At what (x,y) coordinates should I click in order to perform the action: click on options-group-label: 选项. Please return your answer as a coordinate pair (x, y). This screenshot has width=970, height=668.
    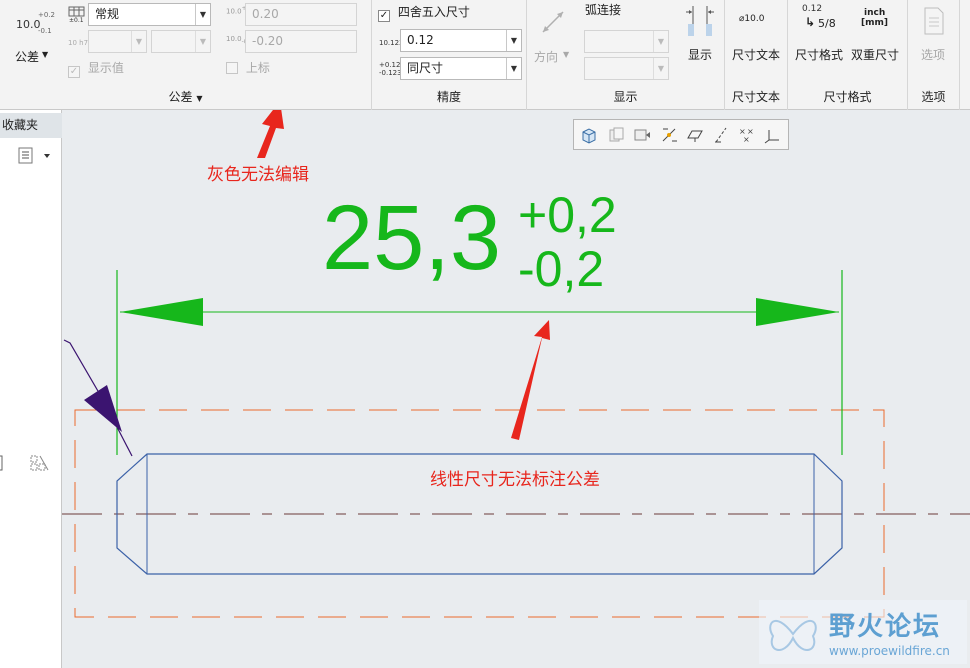
    Looking at the image, I should click on (933, 97).